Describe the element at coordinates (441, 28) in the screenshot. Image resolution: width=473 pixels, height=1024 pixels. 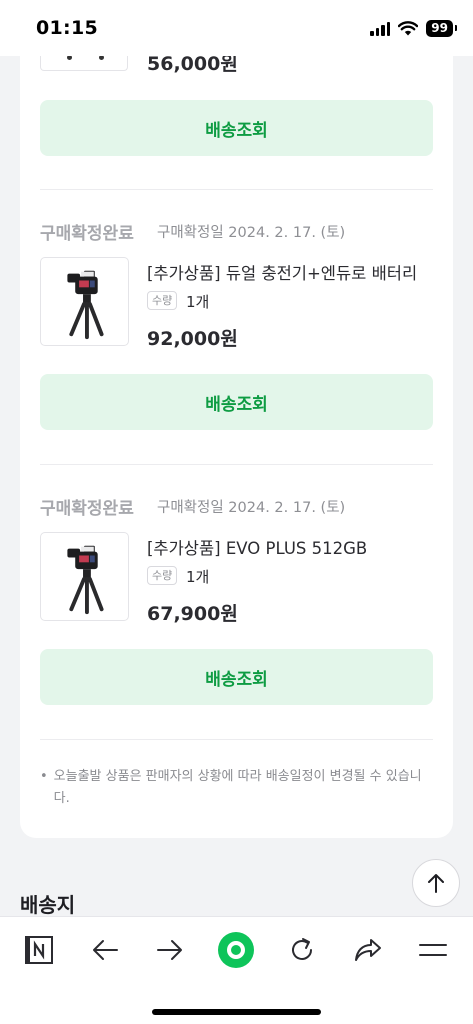
I see `battery-indicator: 99` at that location.